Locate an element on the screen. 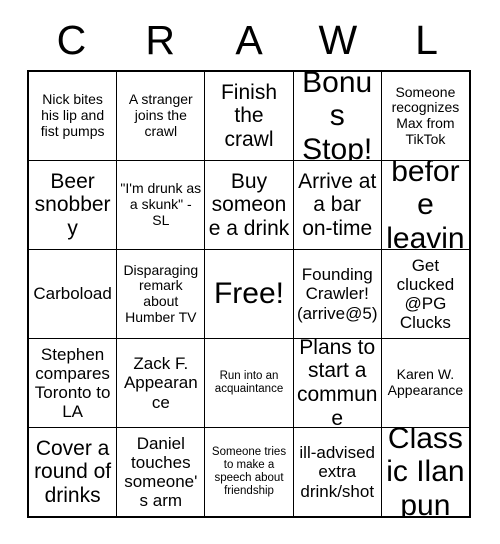  bingo-cell-label: Nick bites his lip and fist pumps is located at coordinates (72, 115).